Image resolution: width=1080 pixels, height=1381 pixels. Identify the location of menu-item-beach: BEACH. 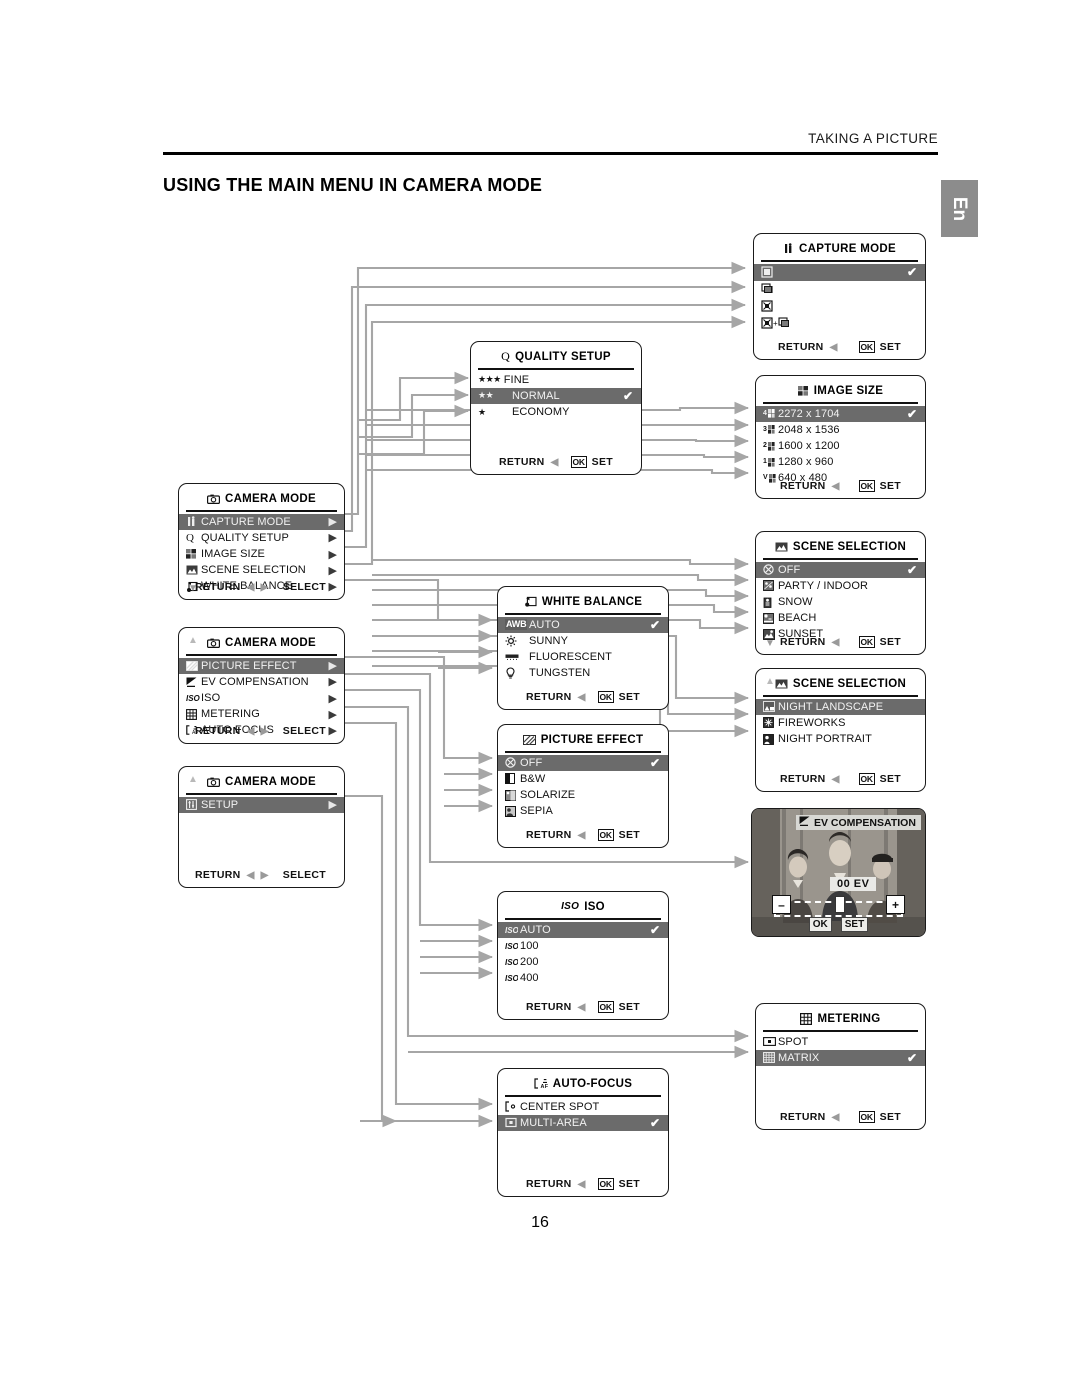
(840, 618).